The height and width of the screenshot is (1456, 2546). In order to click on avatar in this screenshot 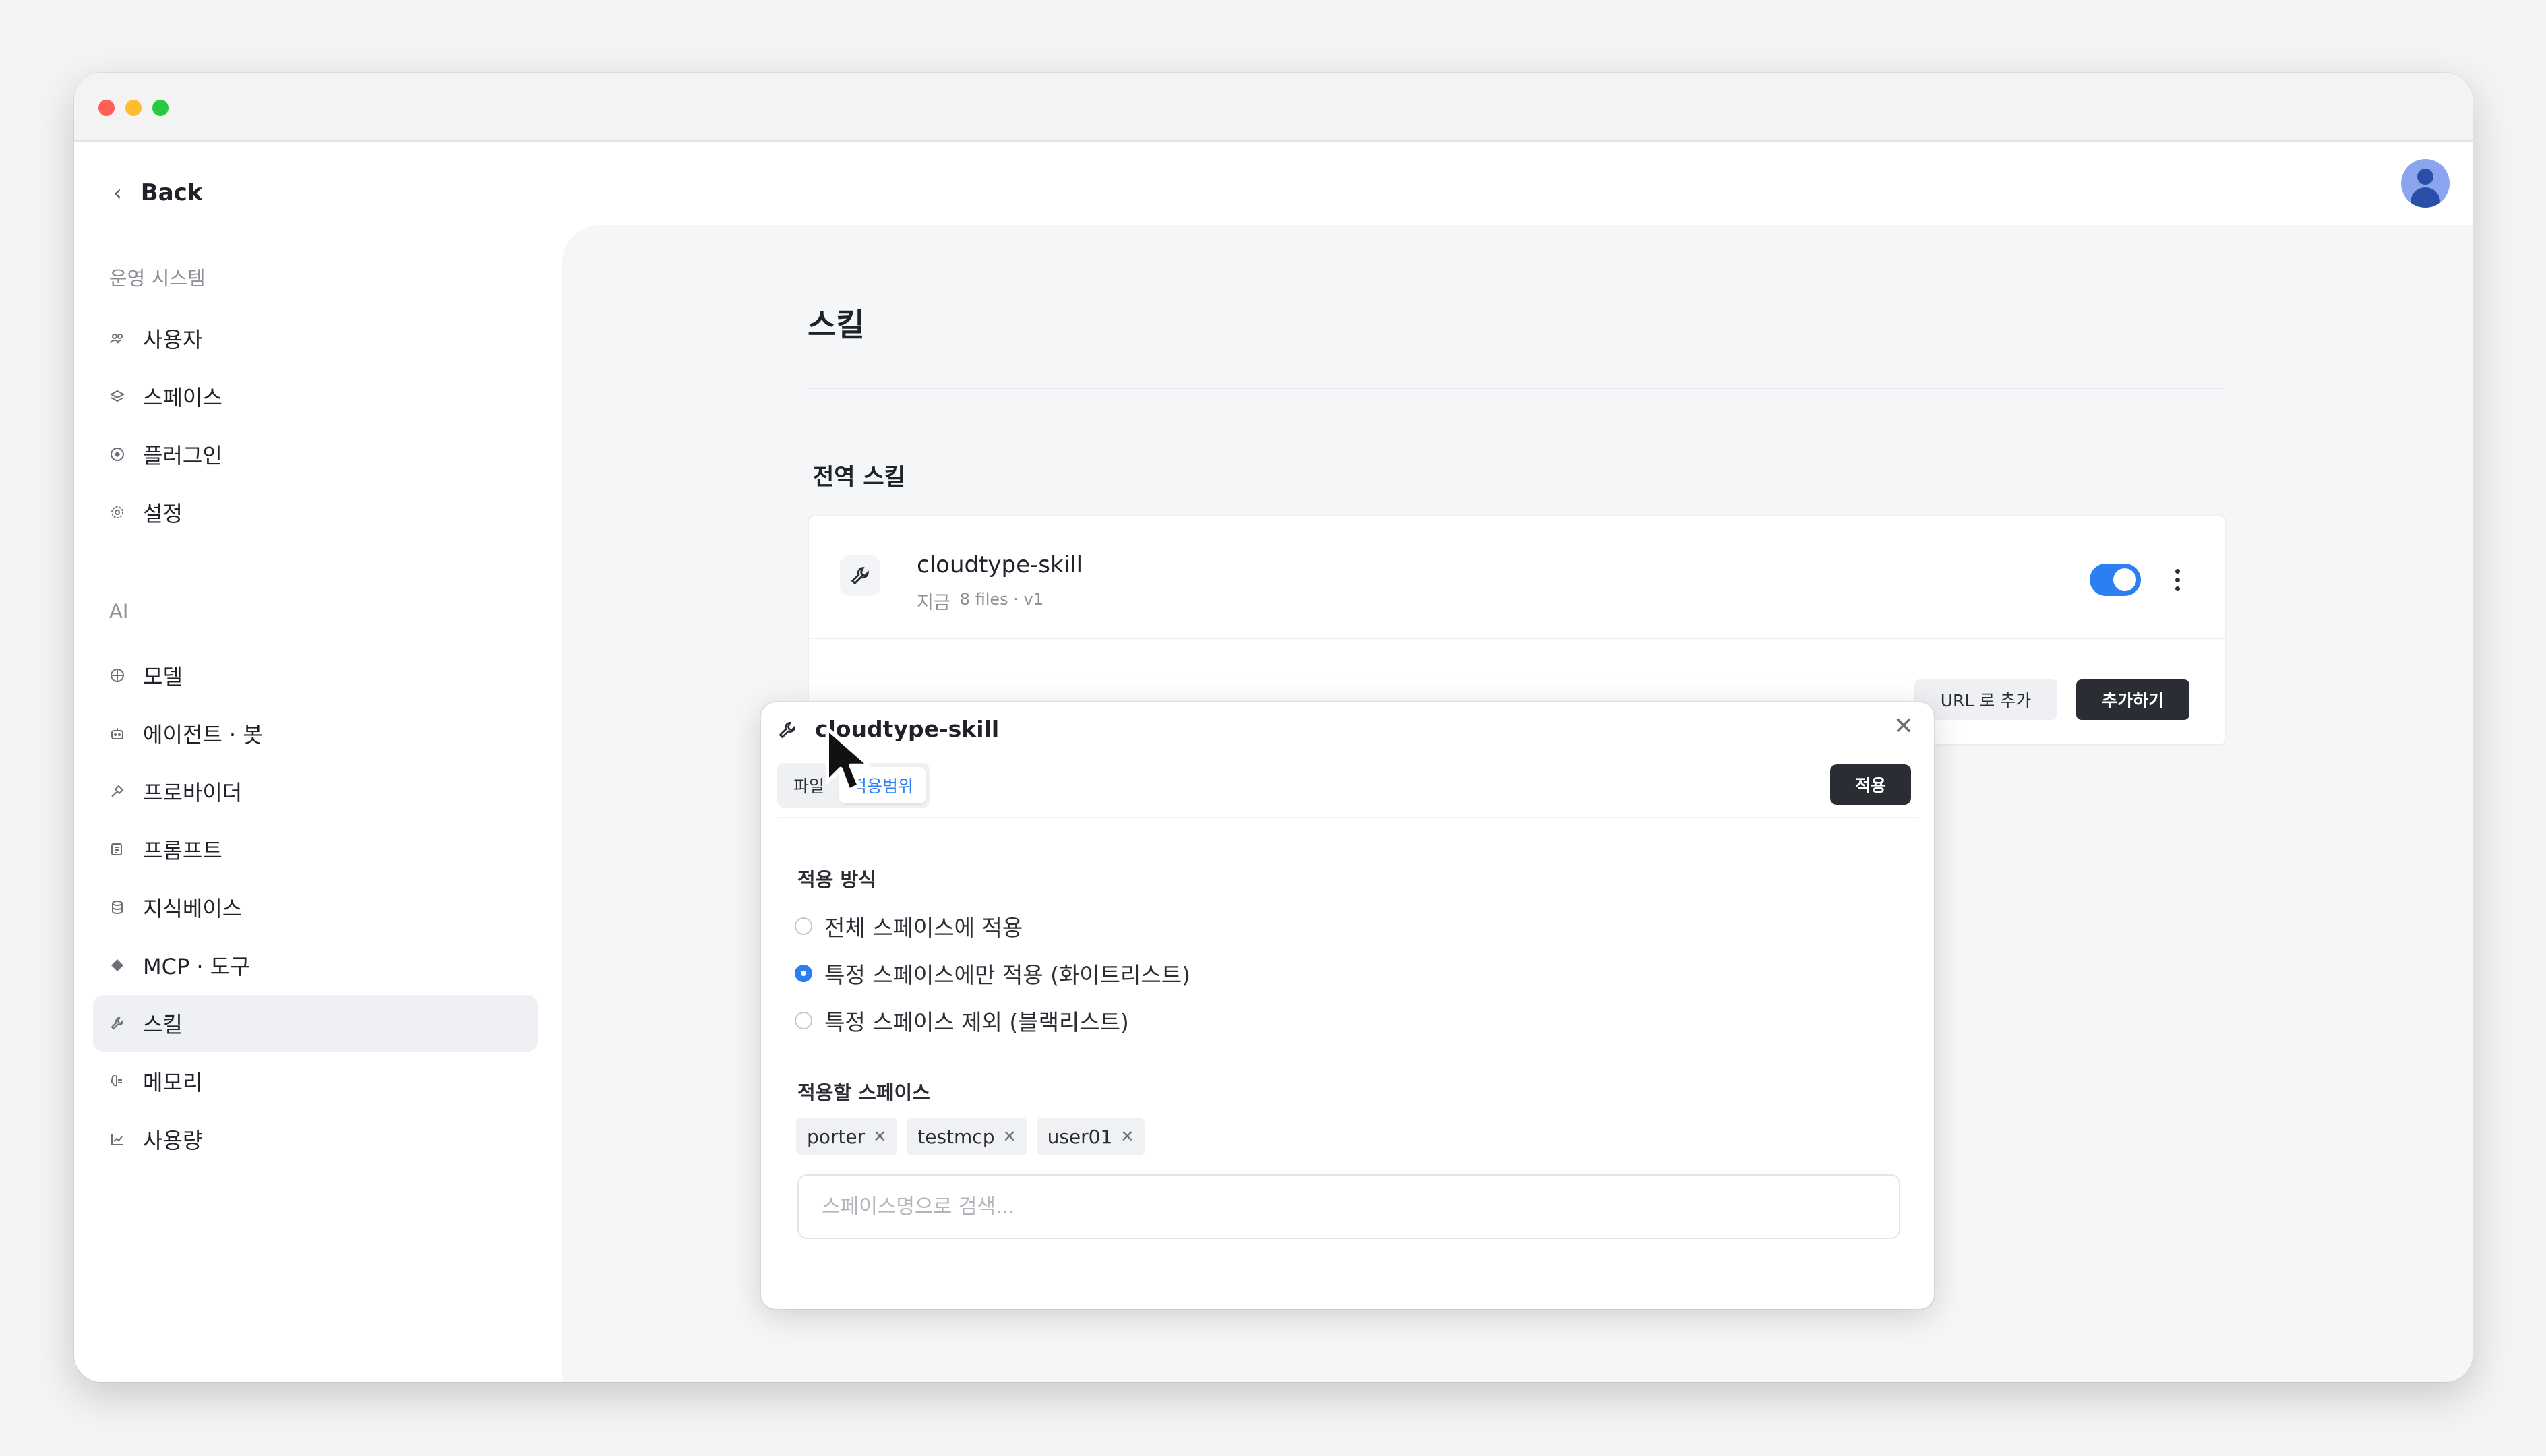, I will do `click(2425, 183)`.